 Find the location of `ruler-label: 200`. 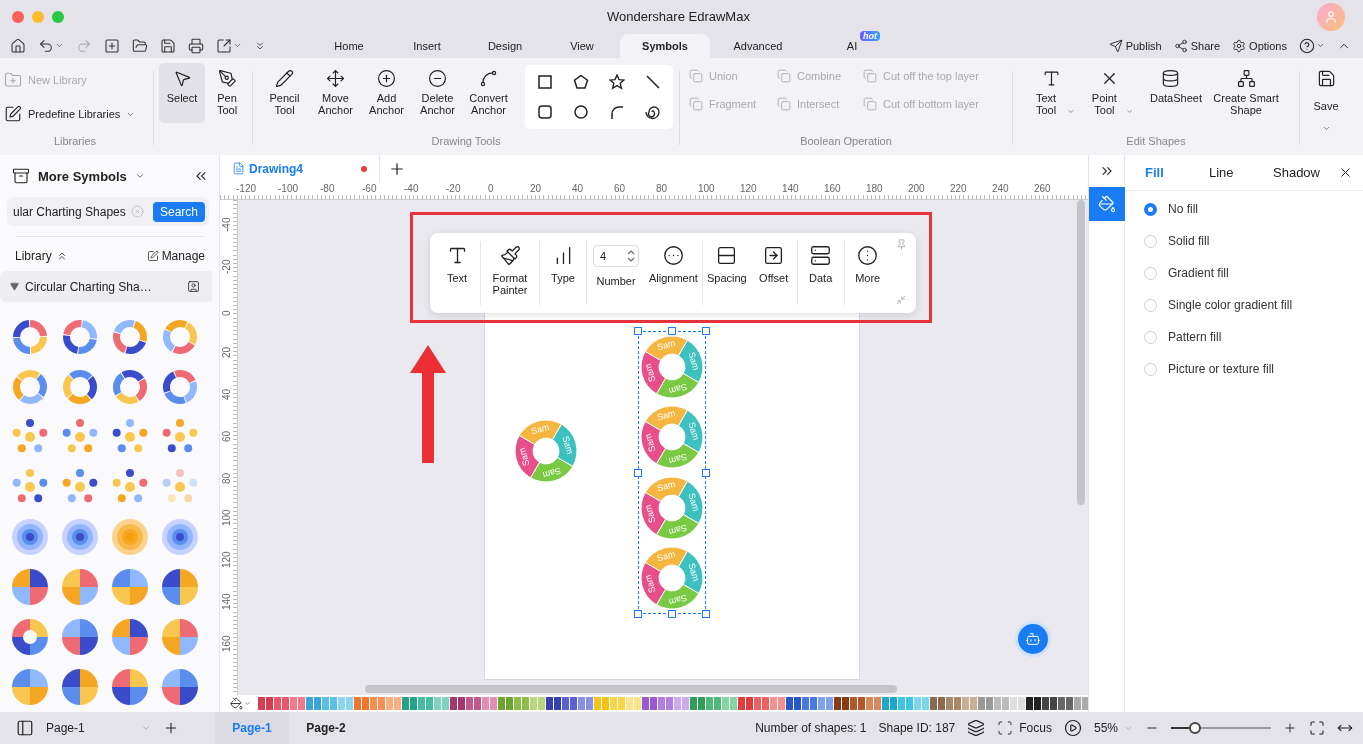

ruler-label: 200 is located at coordinates (916, 188).